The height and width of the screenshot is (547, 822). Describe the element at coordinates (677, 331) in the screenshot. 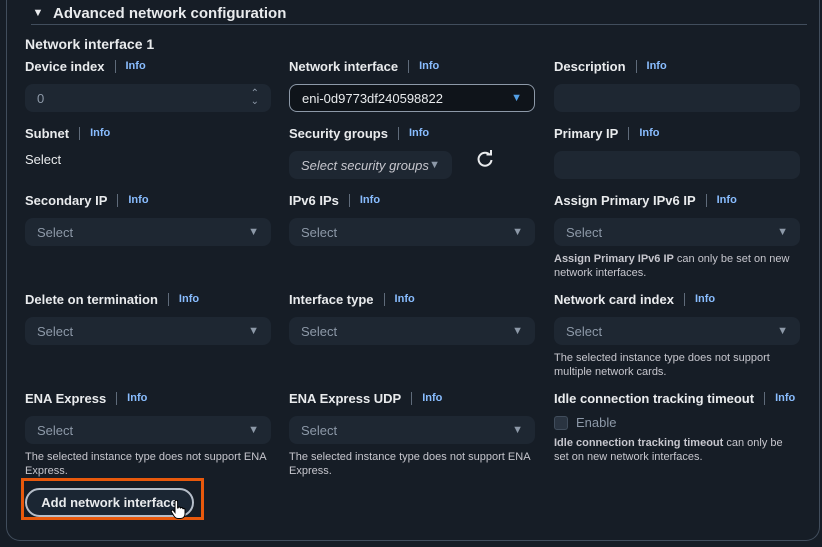

I see `network-card-index-select: Select ▼` at that location.